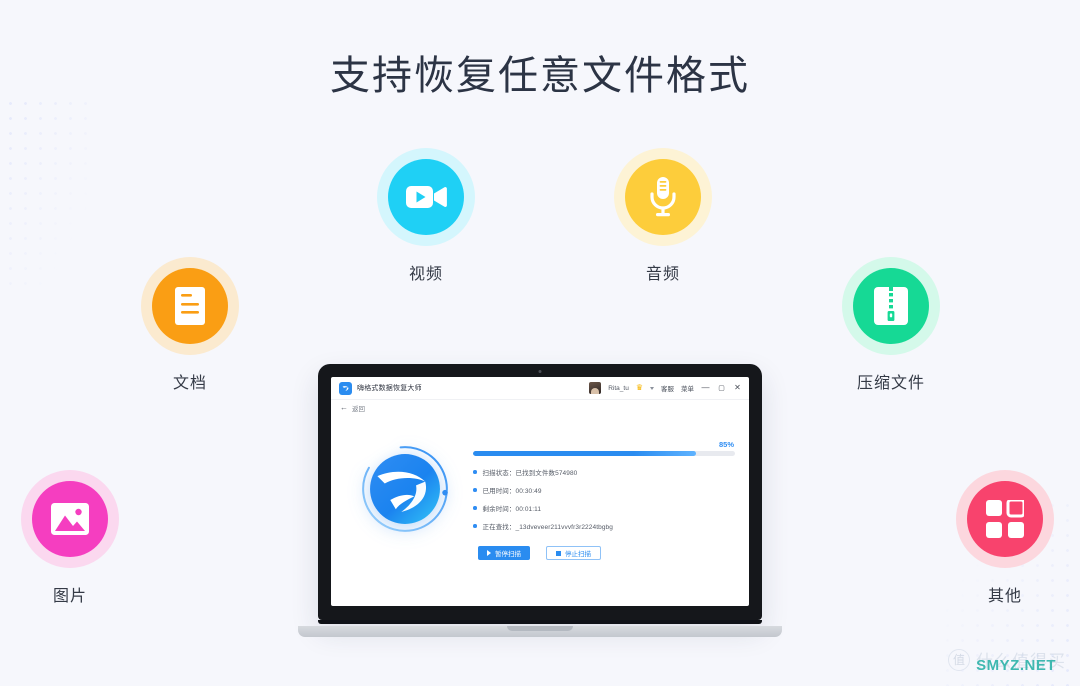 The image size is (1080, 686). I want to click on menu-link: 菜单, so click(687, 388).